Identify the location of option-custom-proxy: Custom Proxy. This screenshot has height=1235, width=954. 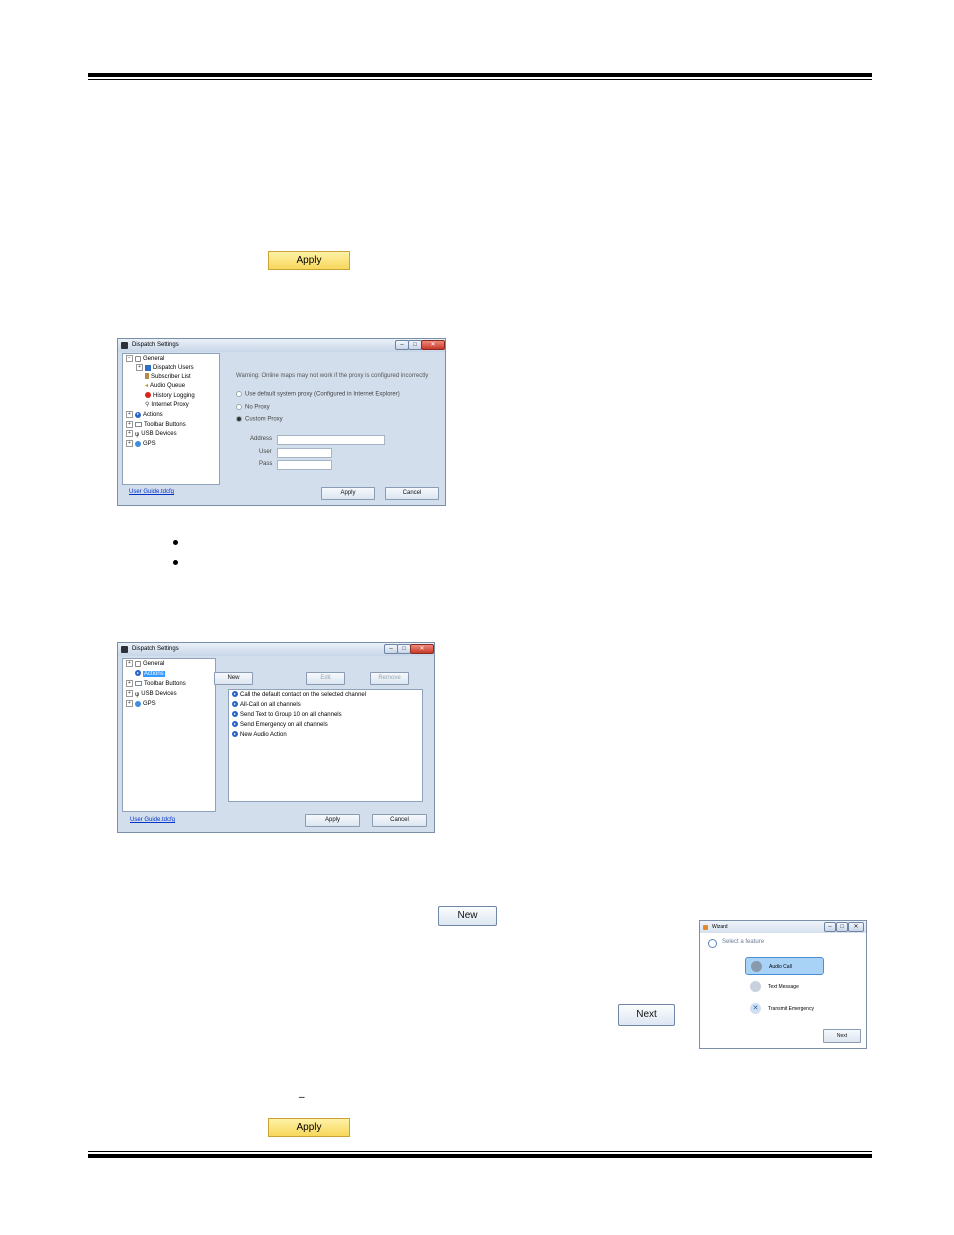
(259, 419).